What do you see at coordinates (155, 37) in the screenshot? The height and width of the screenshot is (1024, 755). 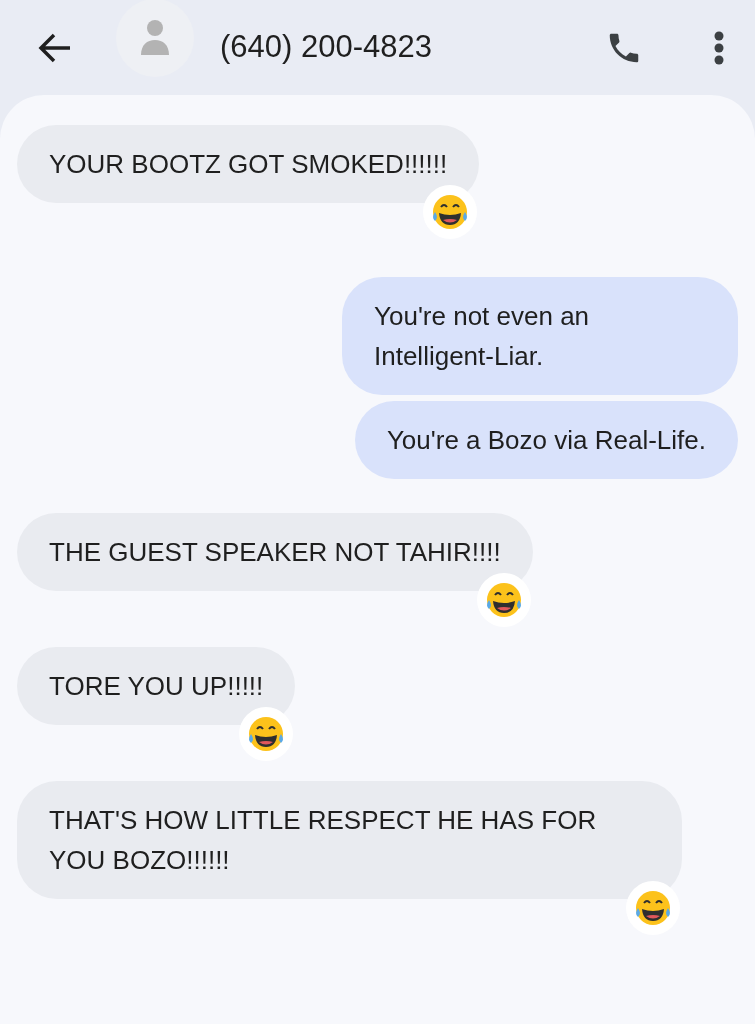 I see `person-silhouette-icon` at bounding box center [155, 37].